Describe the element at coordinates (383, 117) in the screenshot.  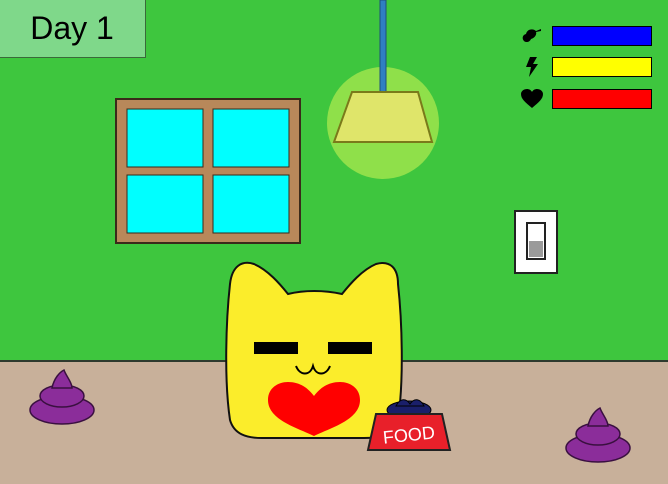
I see `lamp-shade` at that location.